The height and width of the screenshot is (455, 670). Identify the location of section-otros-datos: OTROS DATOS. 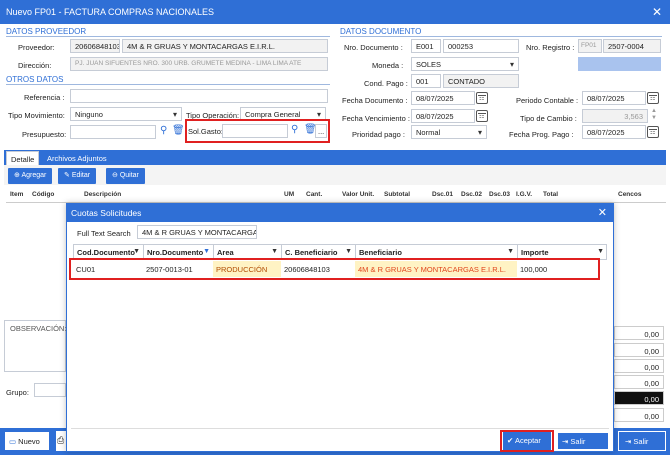
(35, 79).